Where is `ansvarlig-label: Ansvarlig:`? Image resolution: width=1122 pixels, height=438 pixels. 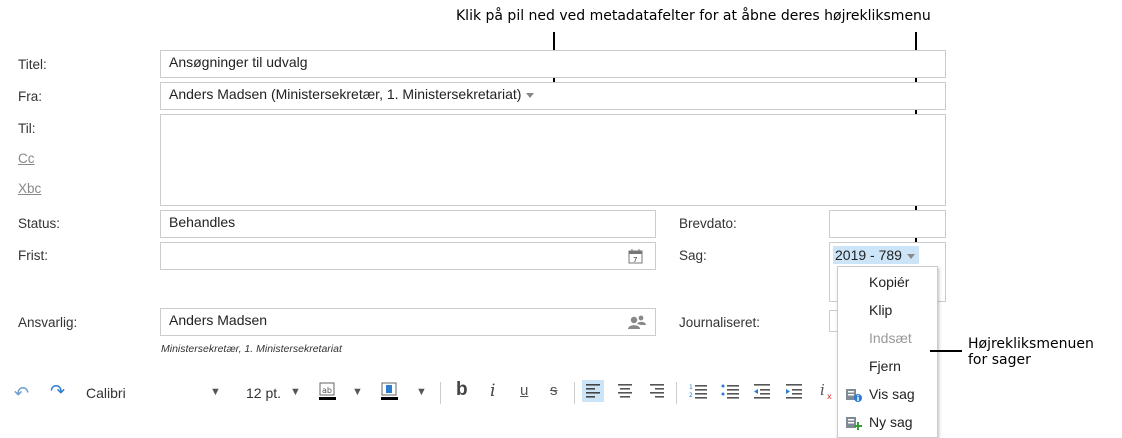 ansvarlig-label: Ansvarlig: is located at coordinates (48, 322).